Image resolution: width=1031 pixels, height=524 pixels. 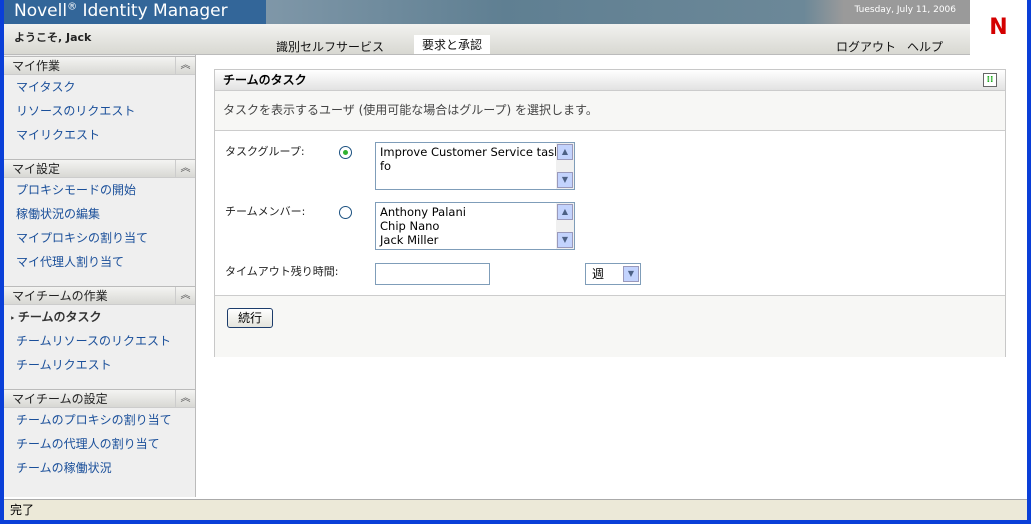 I want to click on sidebar-section: マイチームの作業 ︽ ‣ チームのタスク チームリソースのリクエスト チームリクエスト, so click(x=99, y=331).